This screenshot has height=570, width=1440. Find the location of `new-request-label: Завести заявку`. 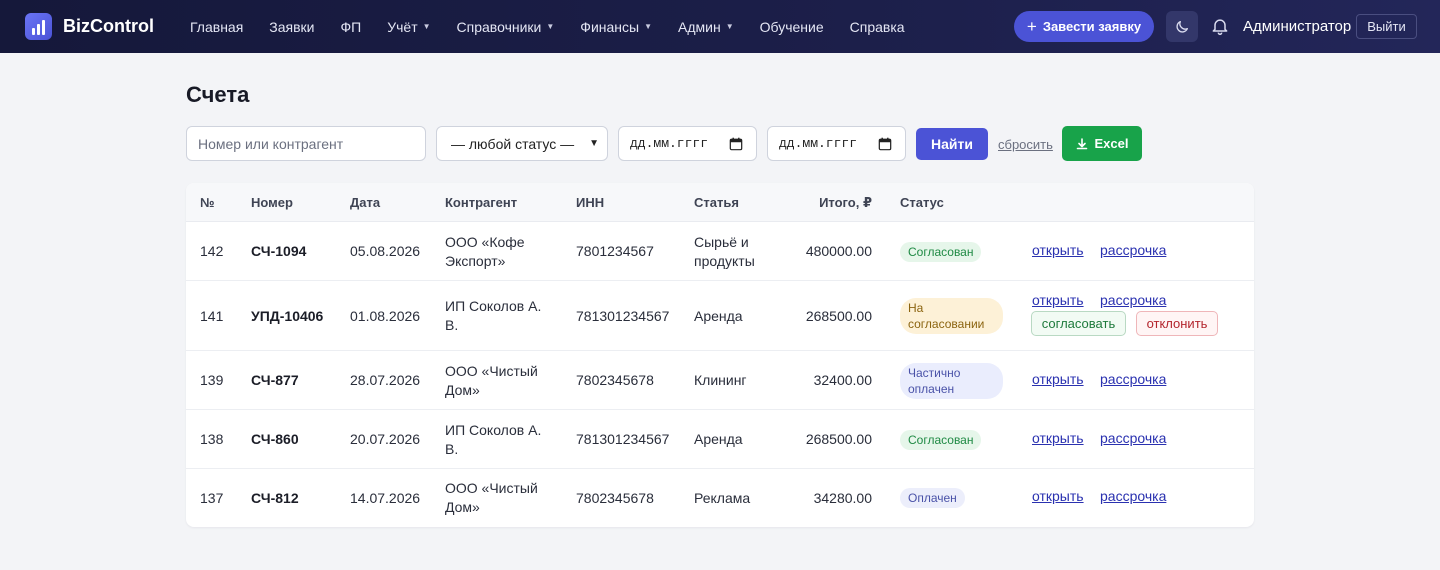

new-request-label: Завести заявку is located at coordinates (1092, 26).